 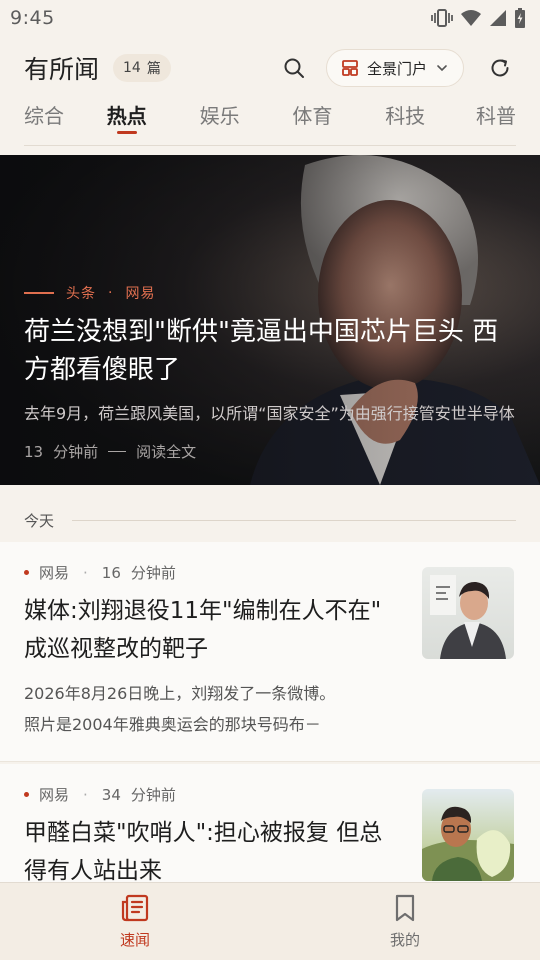 I want to click on search-icon, so click(x=294, y=68).